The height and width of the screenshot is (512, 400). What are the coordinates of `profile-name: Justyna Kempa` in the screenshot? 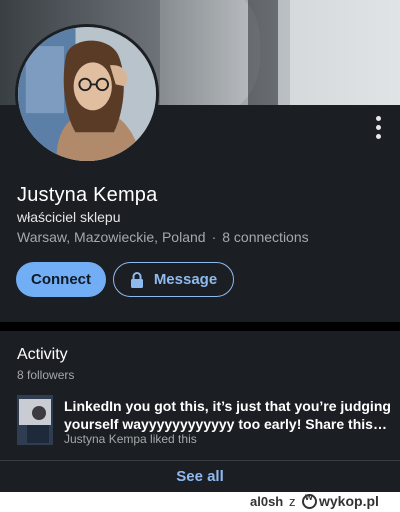 It's located at (87, 195).